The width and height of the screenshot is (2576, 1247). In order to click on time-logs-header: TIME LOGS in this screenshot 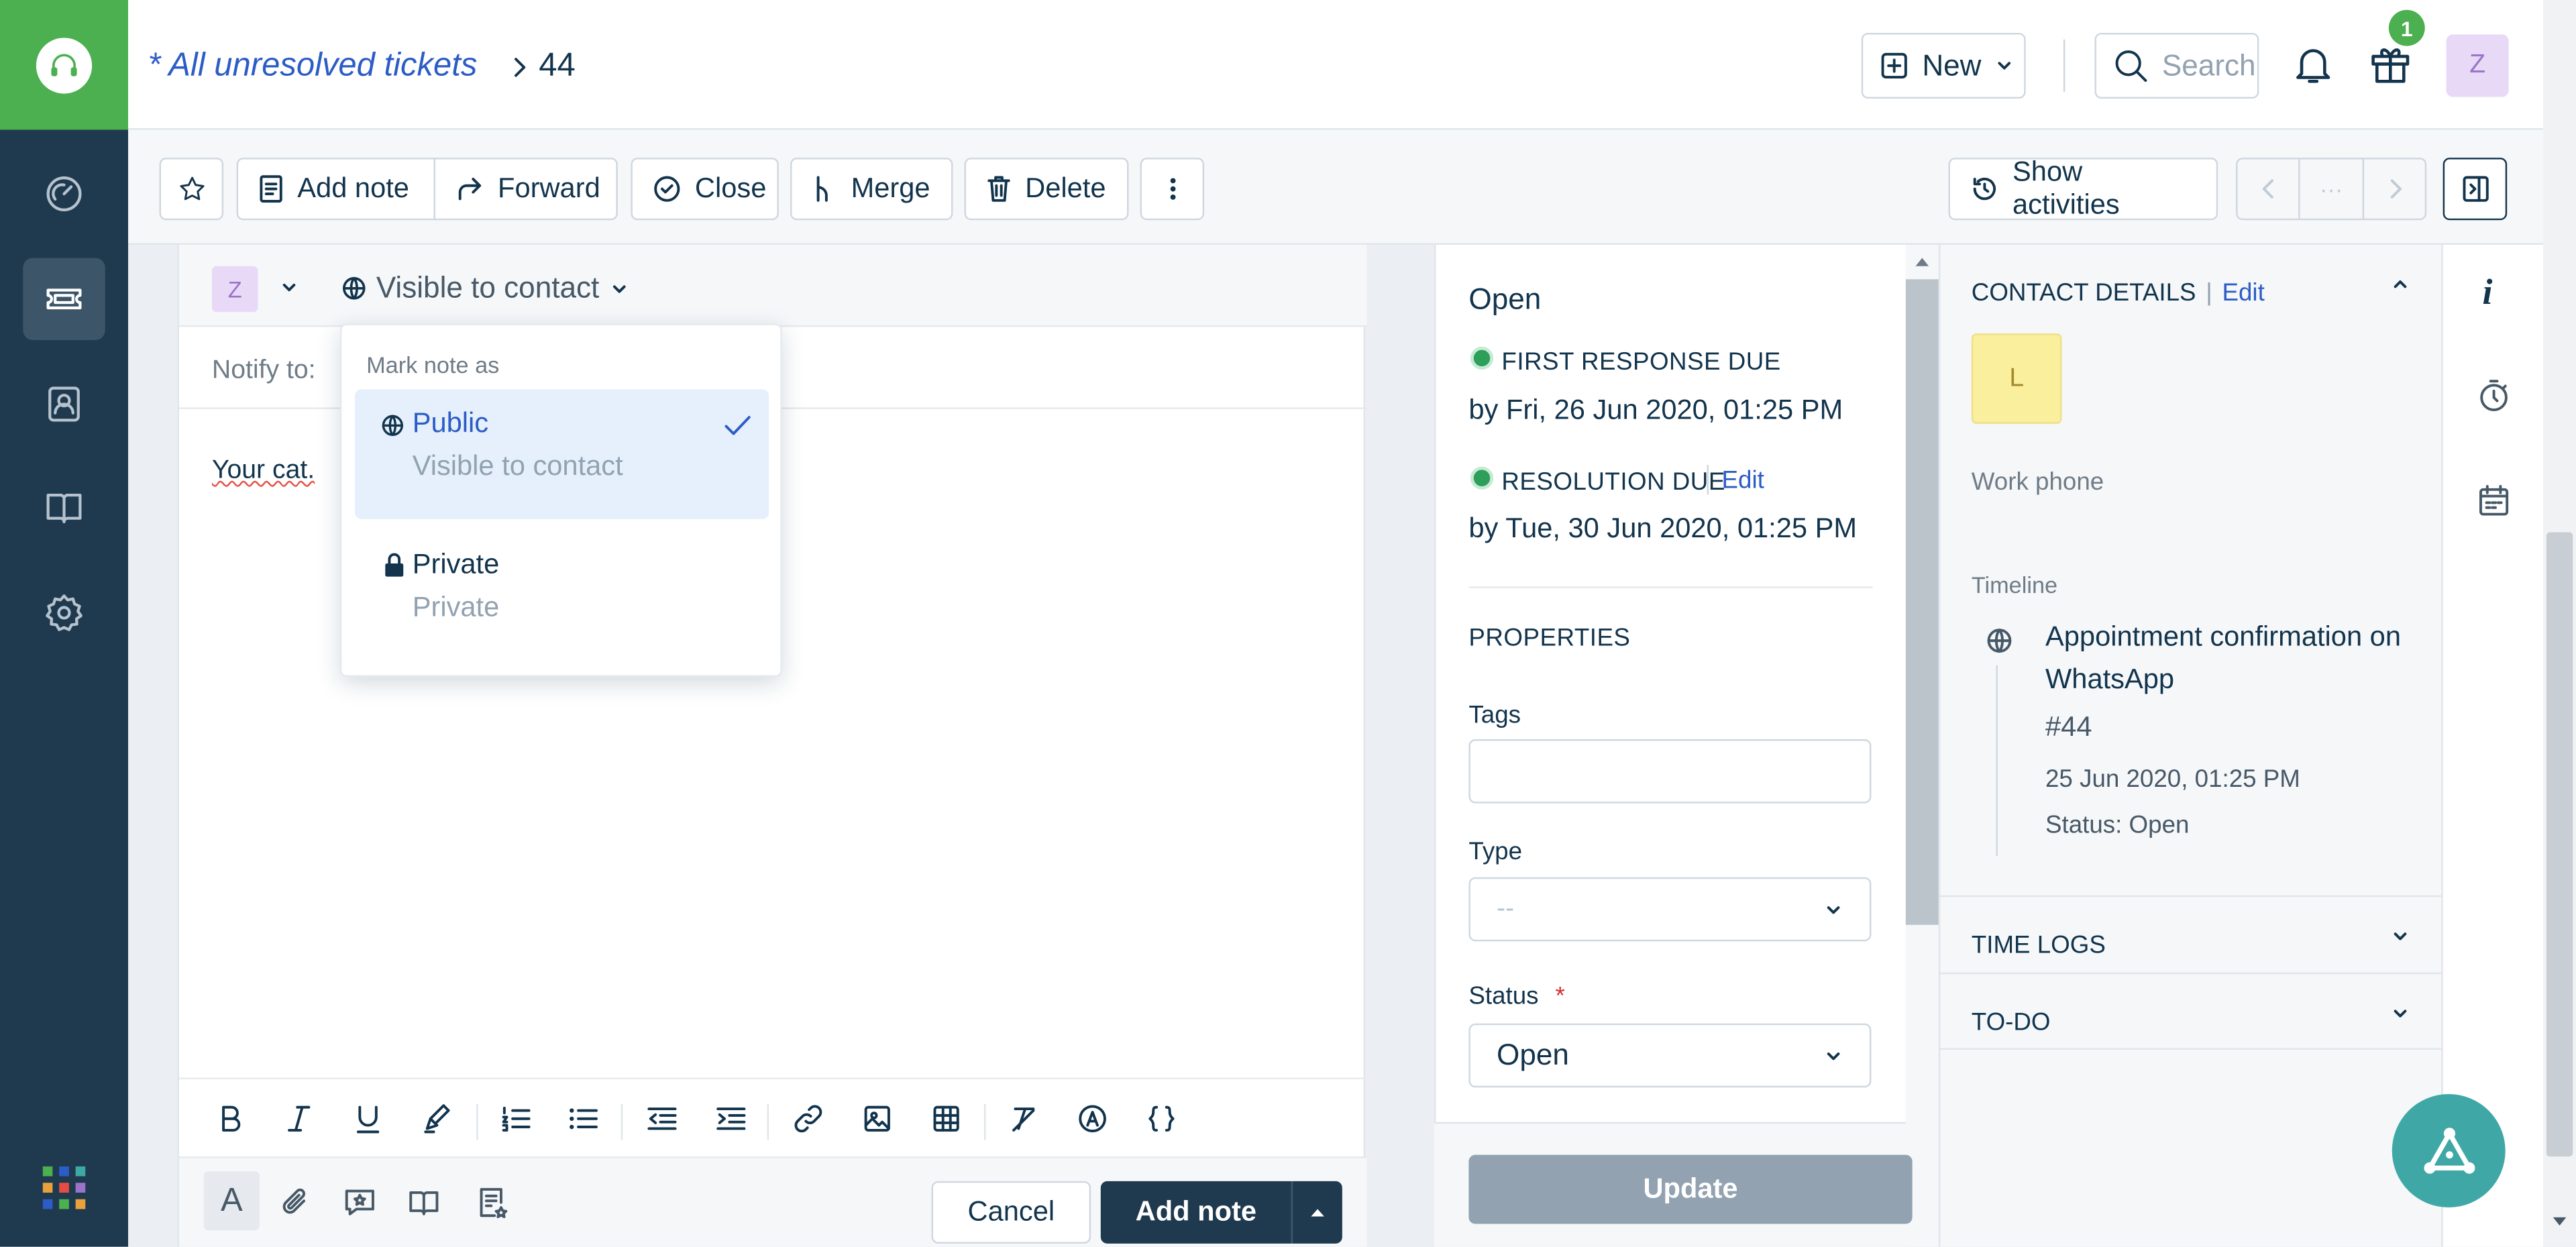, I will do `click(2039, 946)`.